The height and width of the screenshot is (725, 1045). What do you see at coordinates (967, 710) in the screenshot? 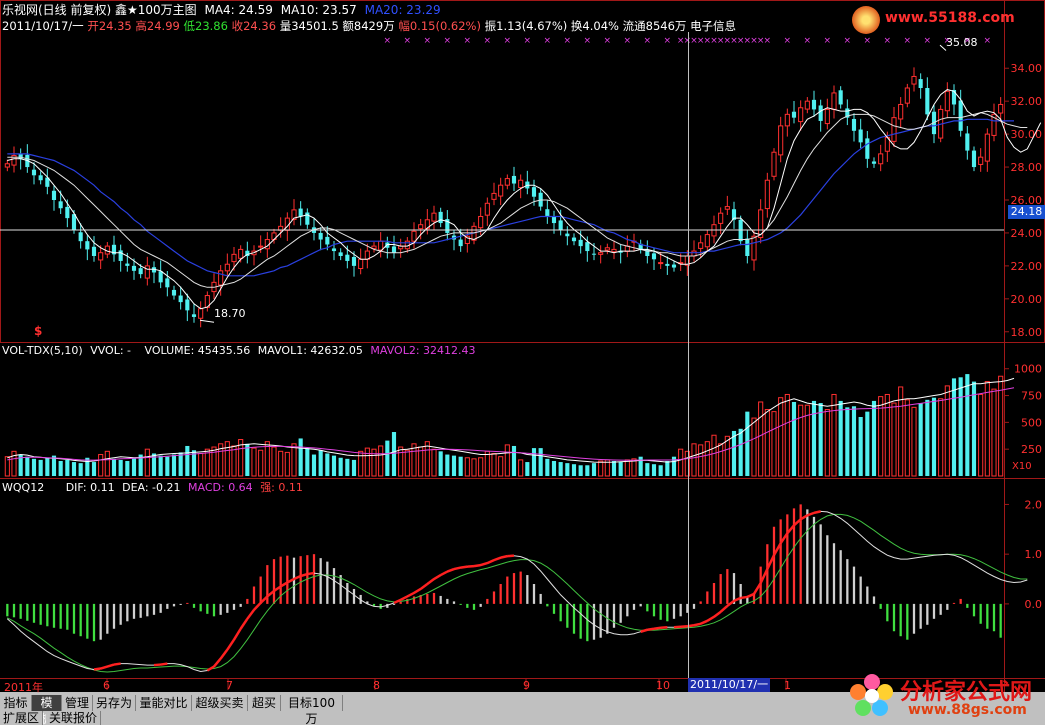
I see `watermark-url-bottom: www.88gs.com` at bounding box center [967, 710].